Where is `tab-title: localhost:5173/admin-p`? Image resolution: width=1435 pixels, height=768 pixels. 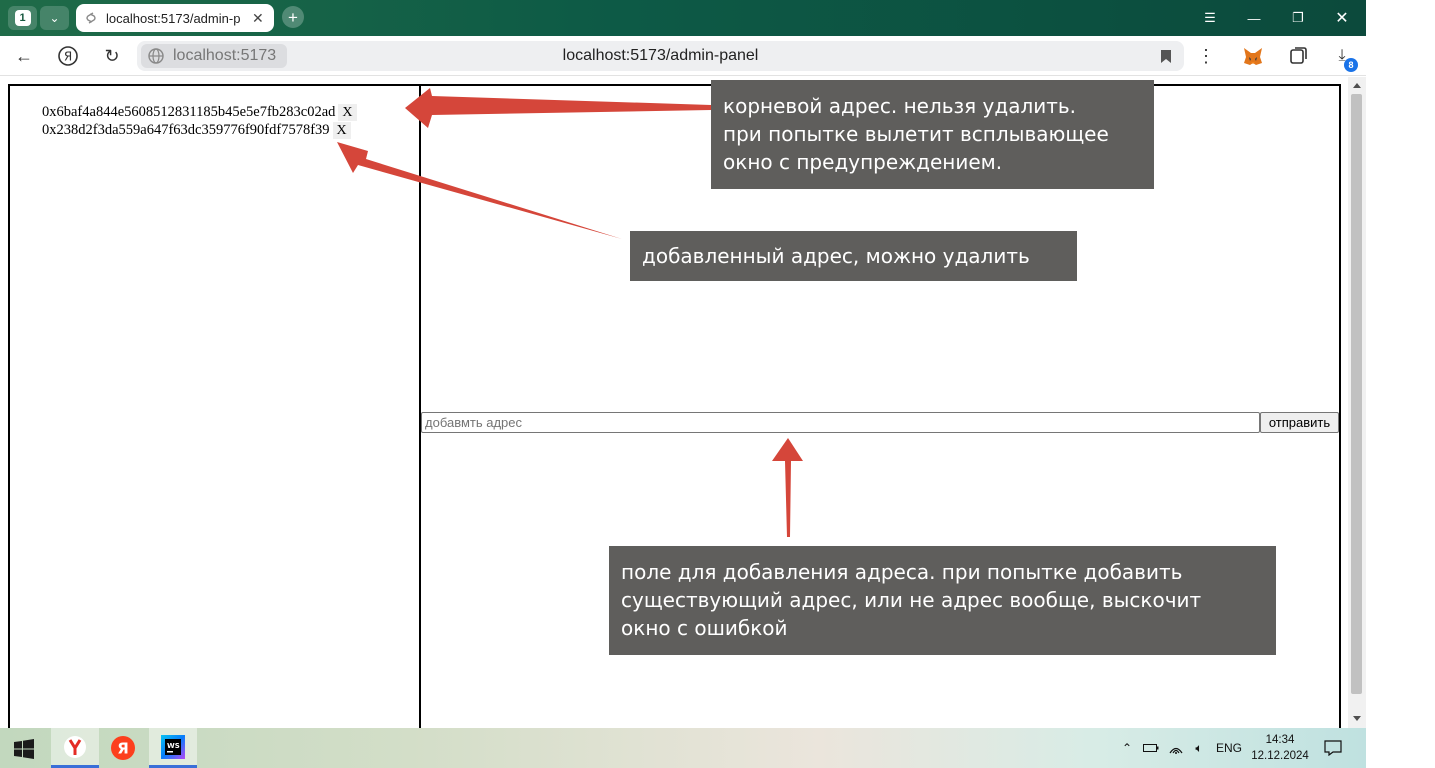 tab-title: localhost:5173/admin-p is located at coordinates (173, 18).